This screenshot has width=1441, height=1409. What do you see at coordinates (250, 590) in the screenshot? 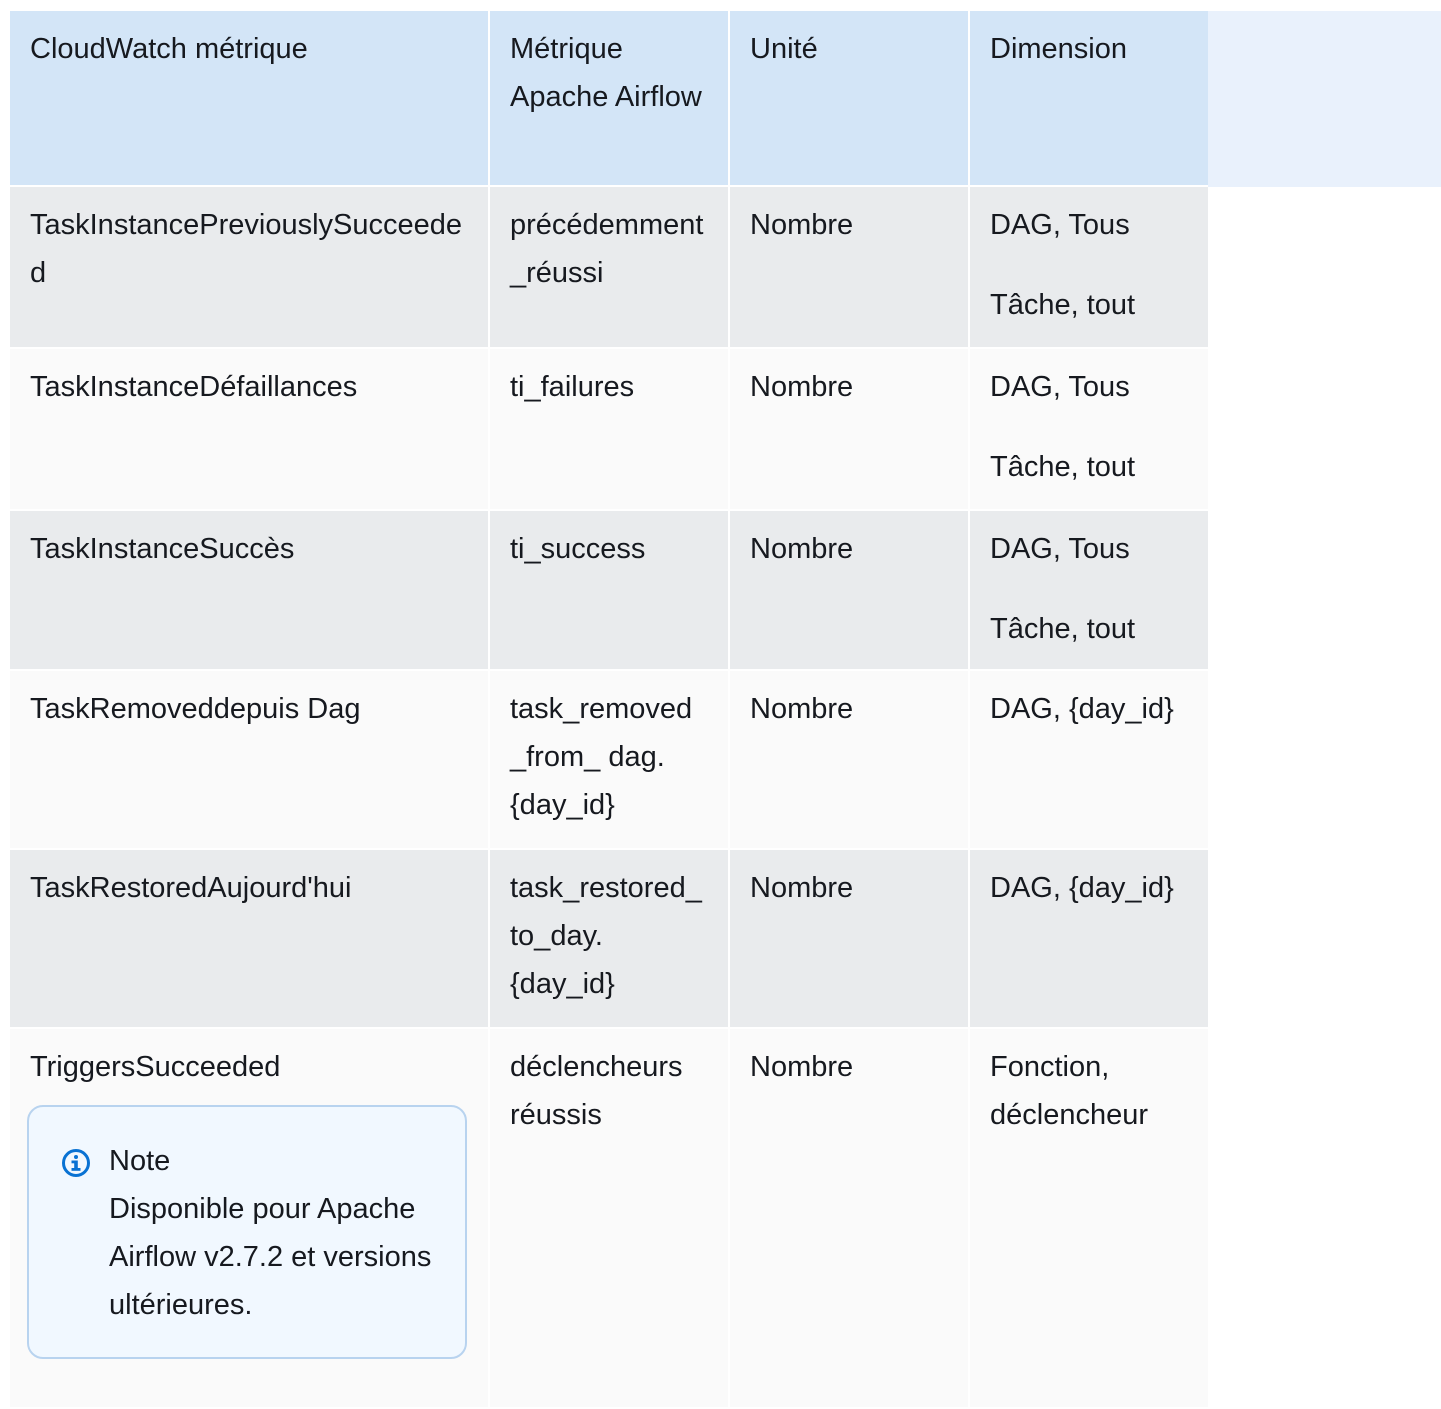
I see `cell-cloudwatch-metric: TaskInstanceSuccès` at bounding box center [250, 590].